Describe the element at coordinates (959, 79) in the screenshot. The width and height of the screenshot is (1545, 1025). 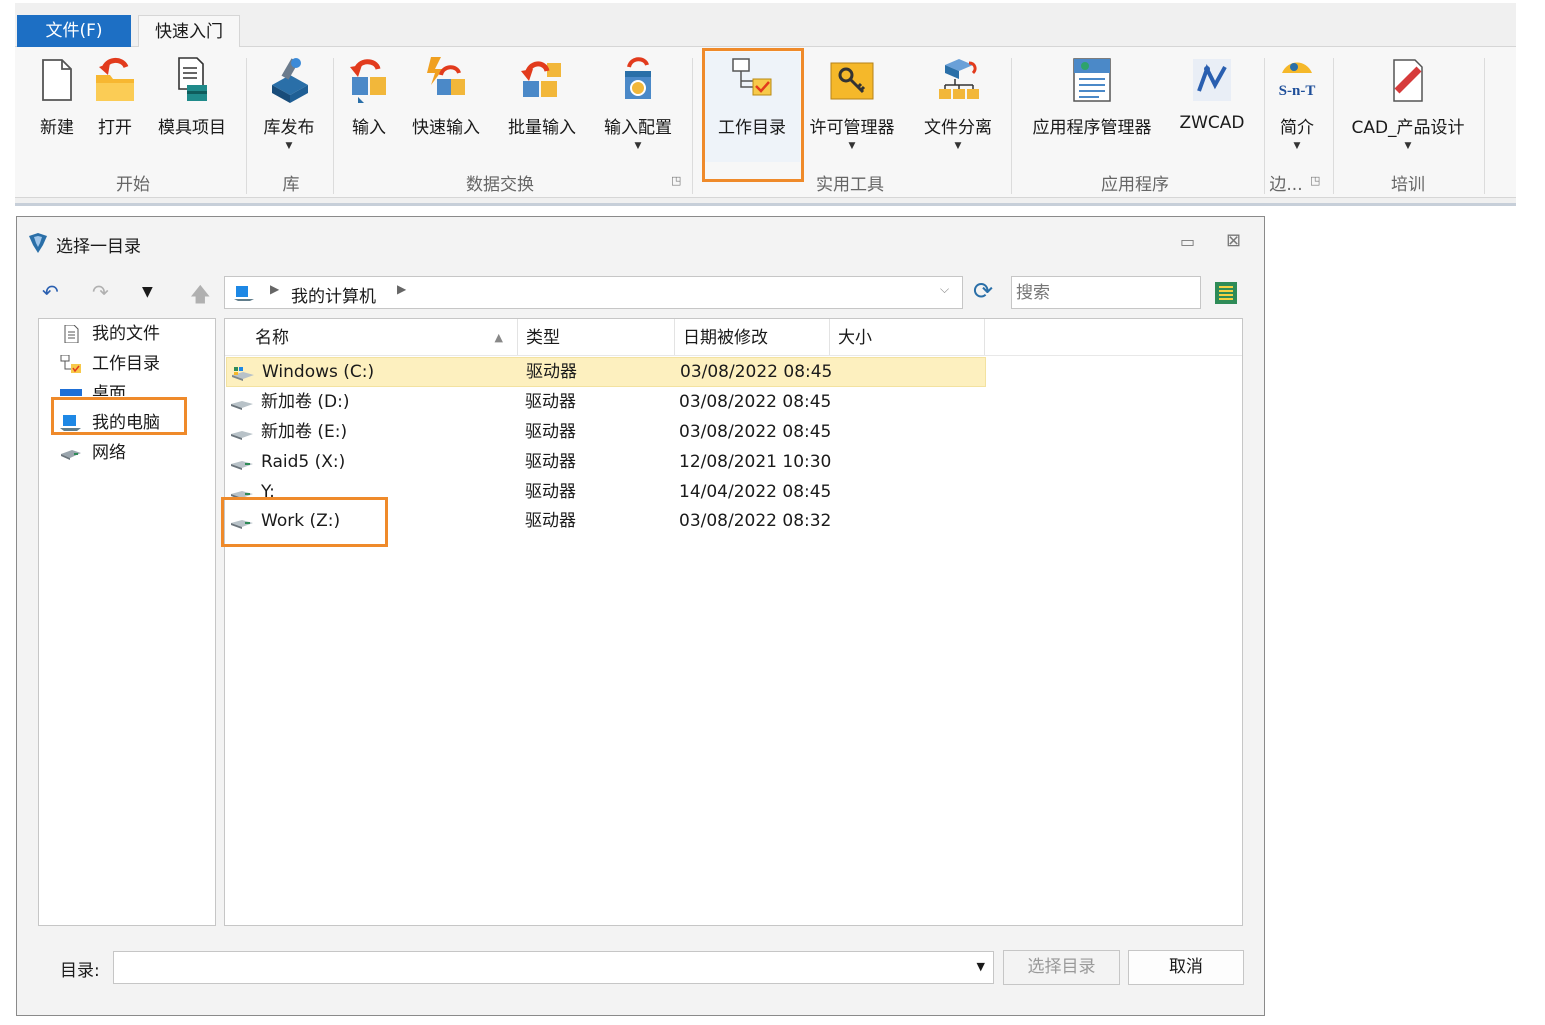
I see `file-split-icon` at that location.